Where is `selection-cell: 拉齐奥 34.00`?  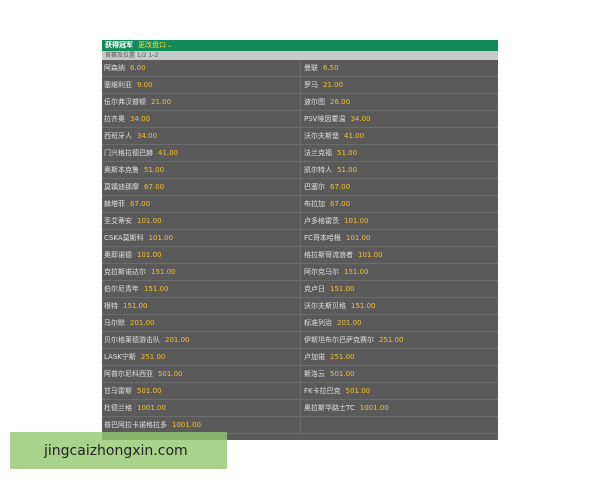
selection-cell: 拉齐奥 34.00 is located at coordinates (201, 119).